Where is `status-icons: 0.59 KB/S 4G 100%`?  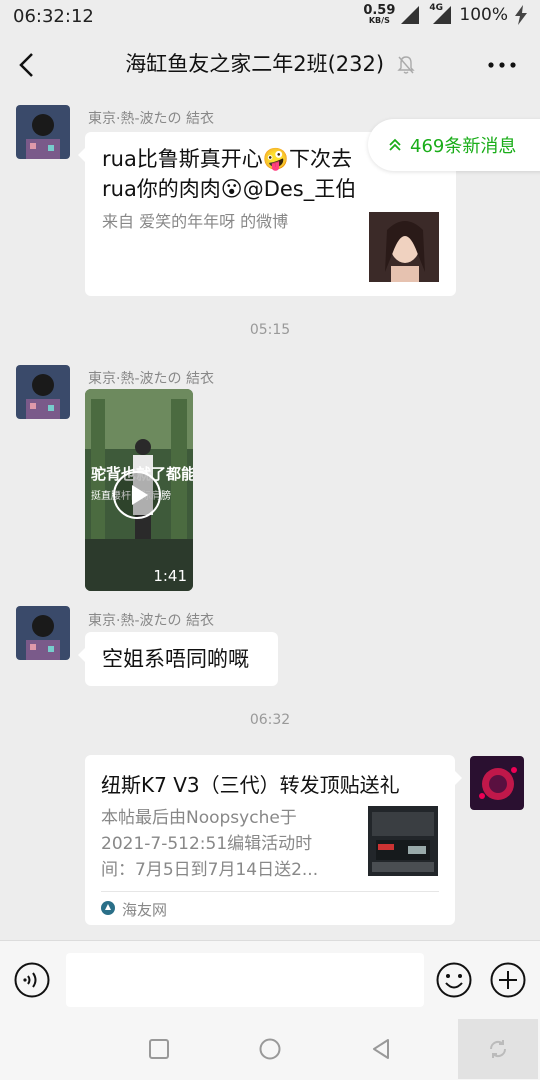 status-icons: 0.59 KB/S 4G 100% is located at coordinates (445, 14).